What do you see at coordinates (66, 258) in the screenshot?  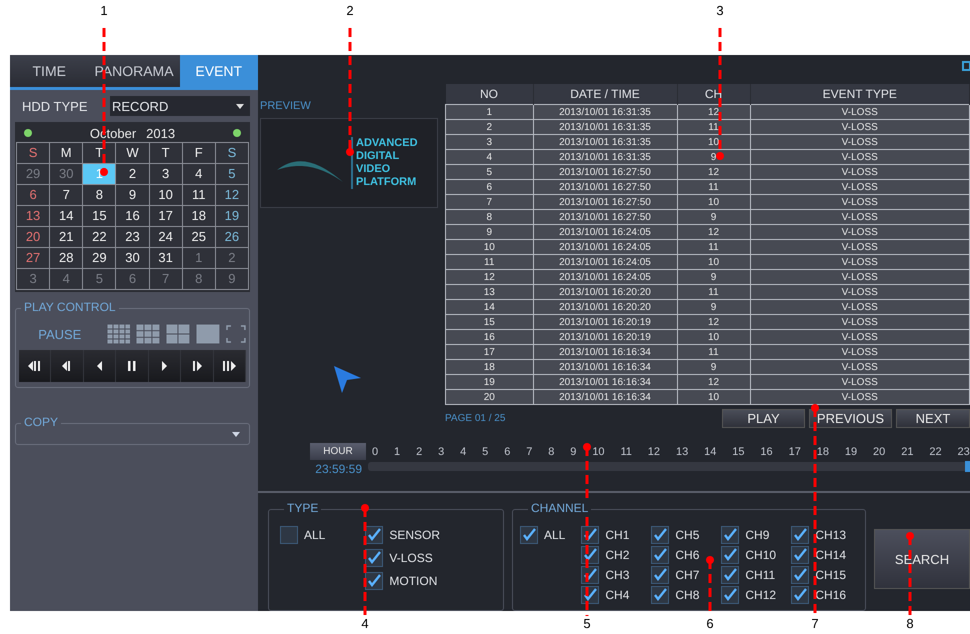 I see `calendar-day: 28` at bounding box center [66, 258].